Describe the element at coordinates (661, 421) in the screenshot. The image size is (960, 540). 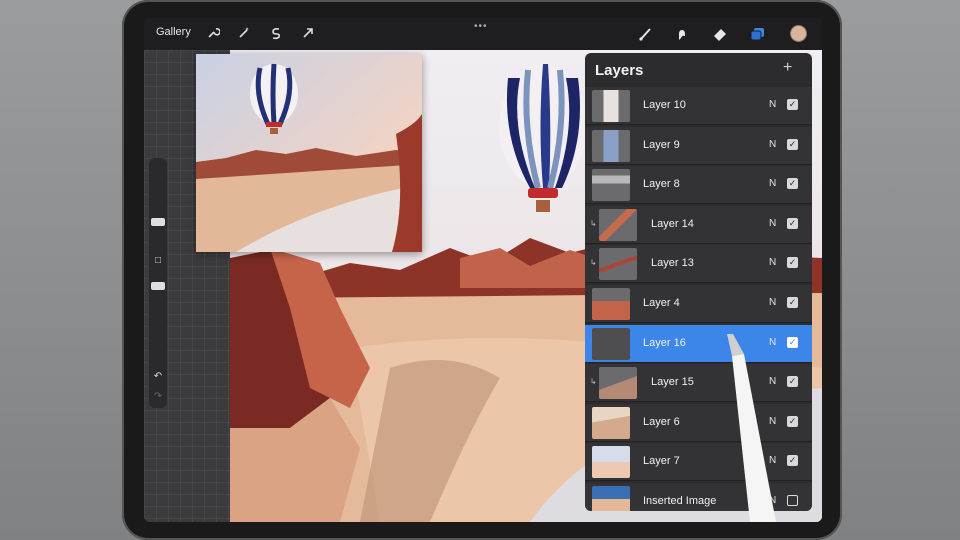
I see `layer-name: Layer 6` at that location.